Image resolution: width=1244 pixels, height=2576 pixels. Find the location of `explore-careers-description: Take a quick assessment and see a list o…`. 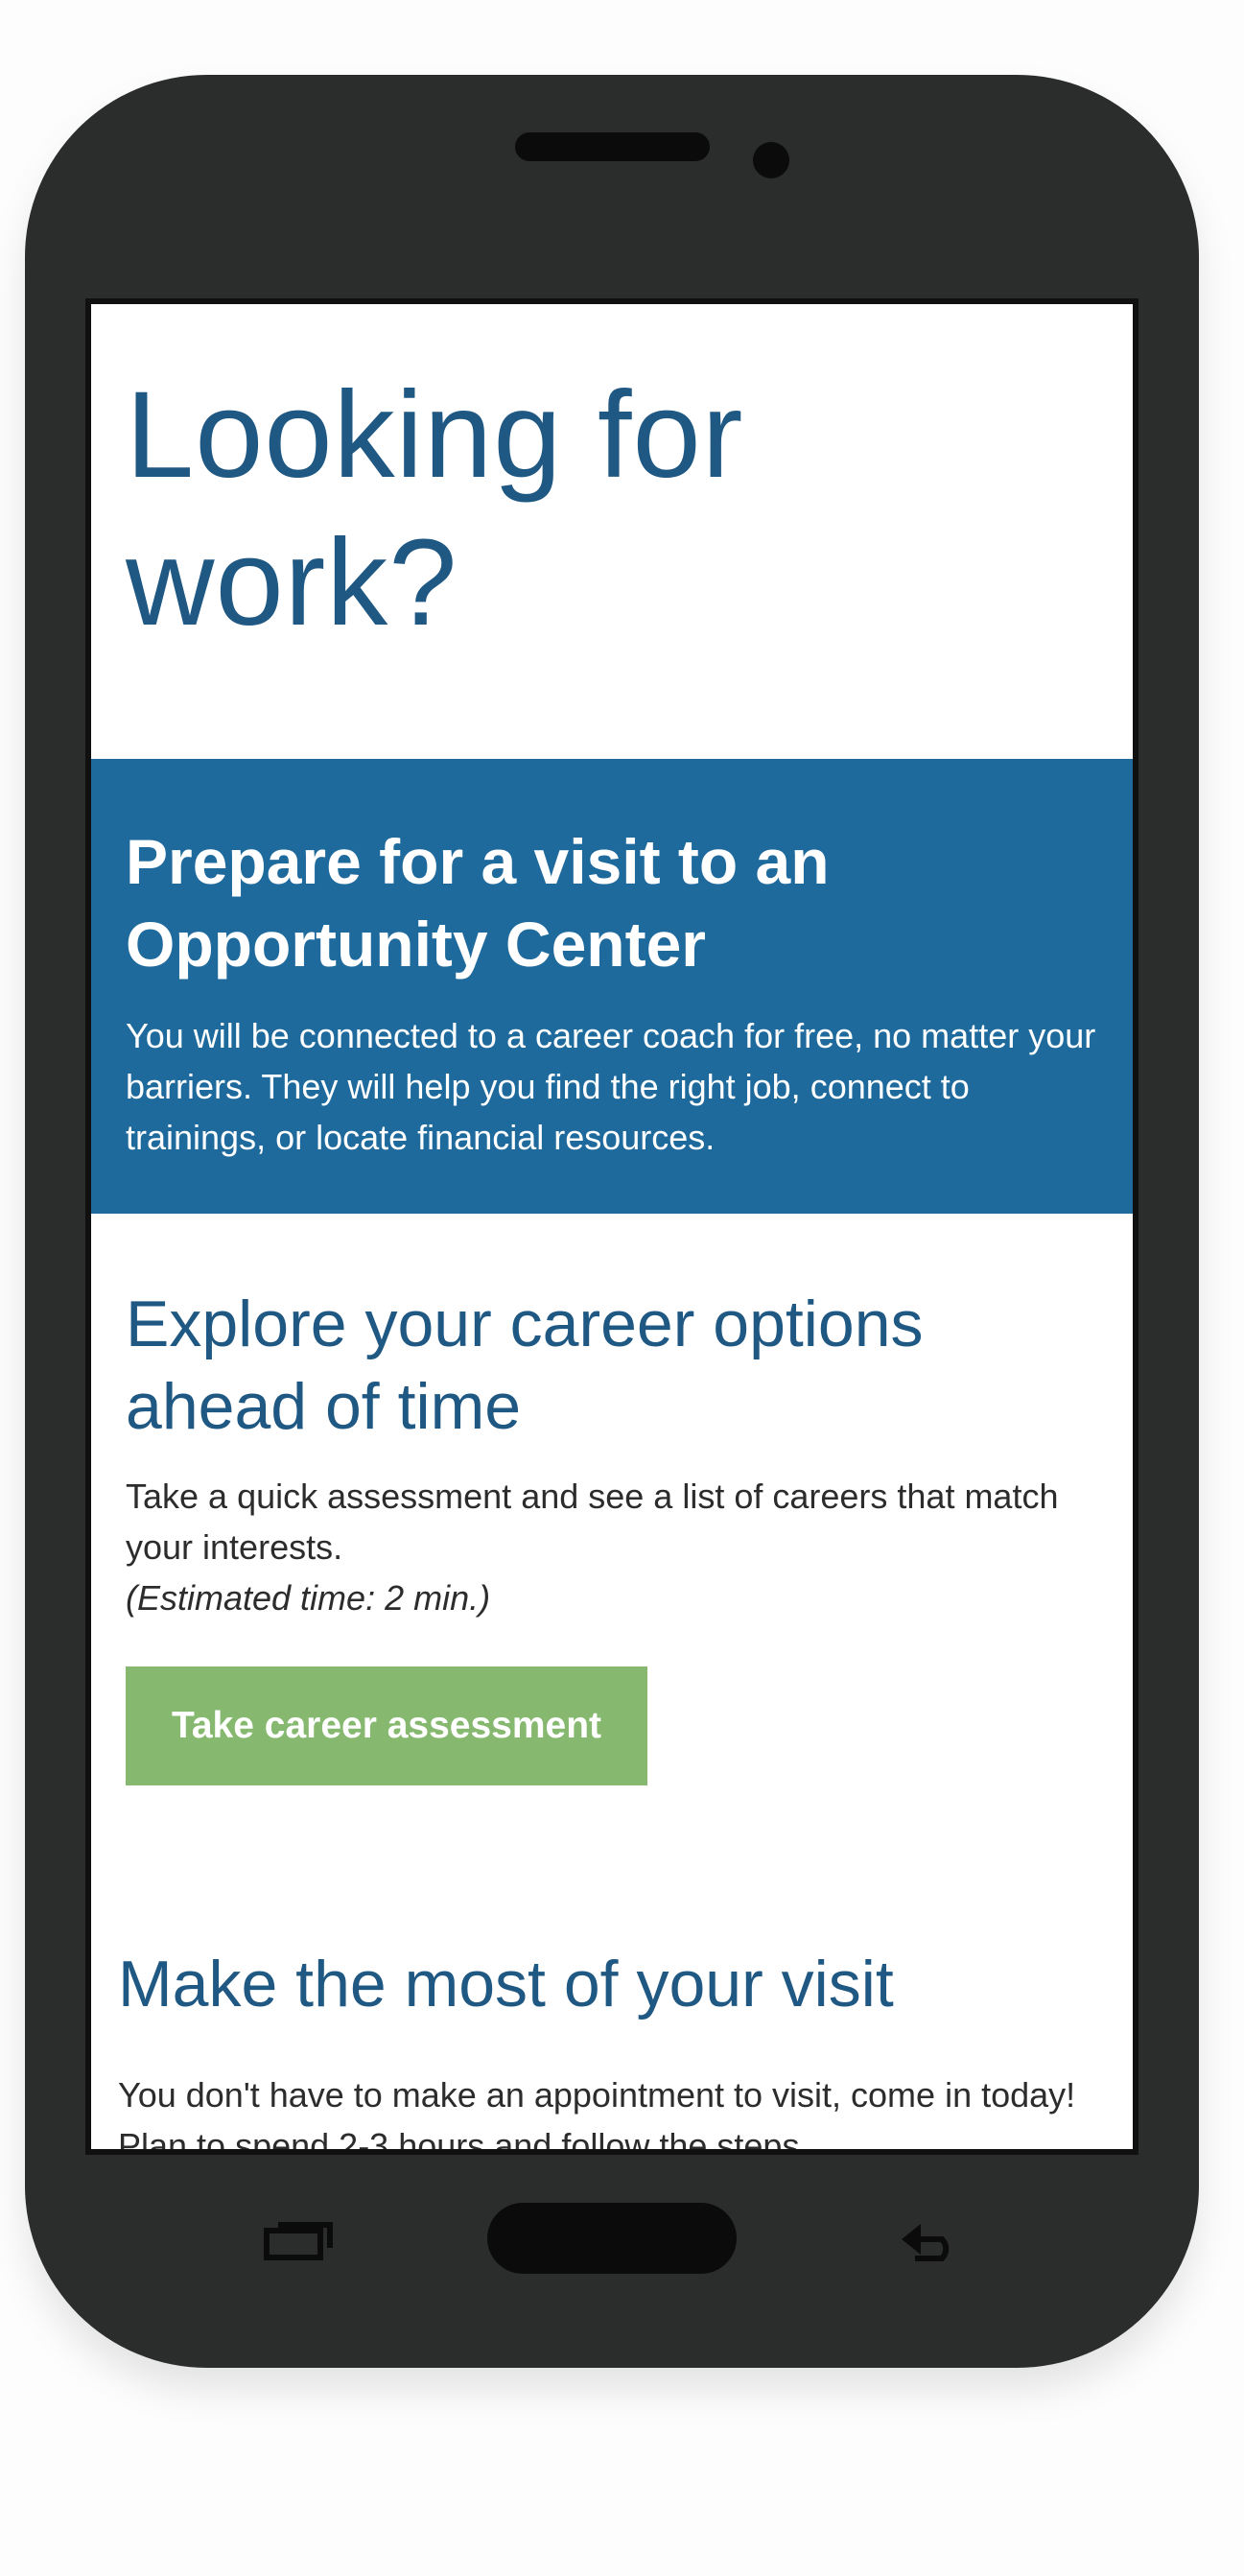

explore-careers-description: Take a quick assessment and see a list o… is located at coordinates (592, 1522).